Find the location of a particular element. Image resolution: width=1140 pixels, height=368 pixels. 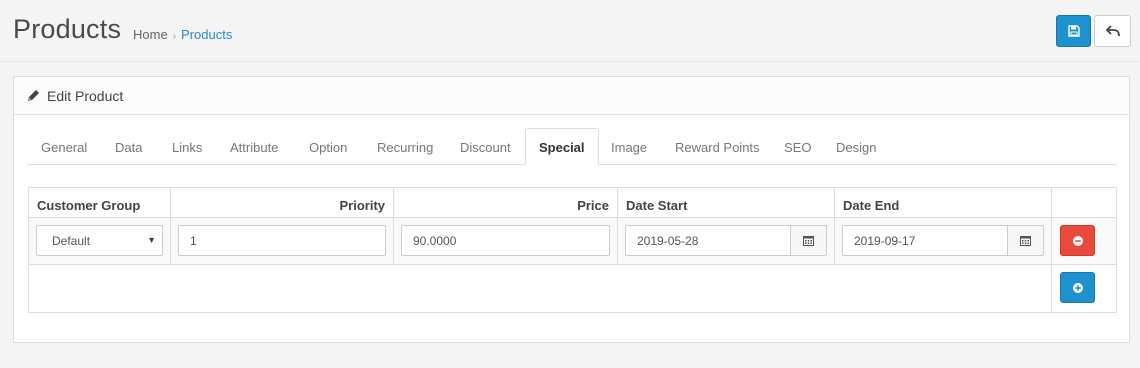

tab-special: Special is located at coordinates (562, 146).